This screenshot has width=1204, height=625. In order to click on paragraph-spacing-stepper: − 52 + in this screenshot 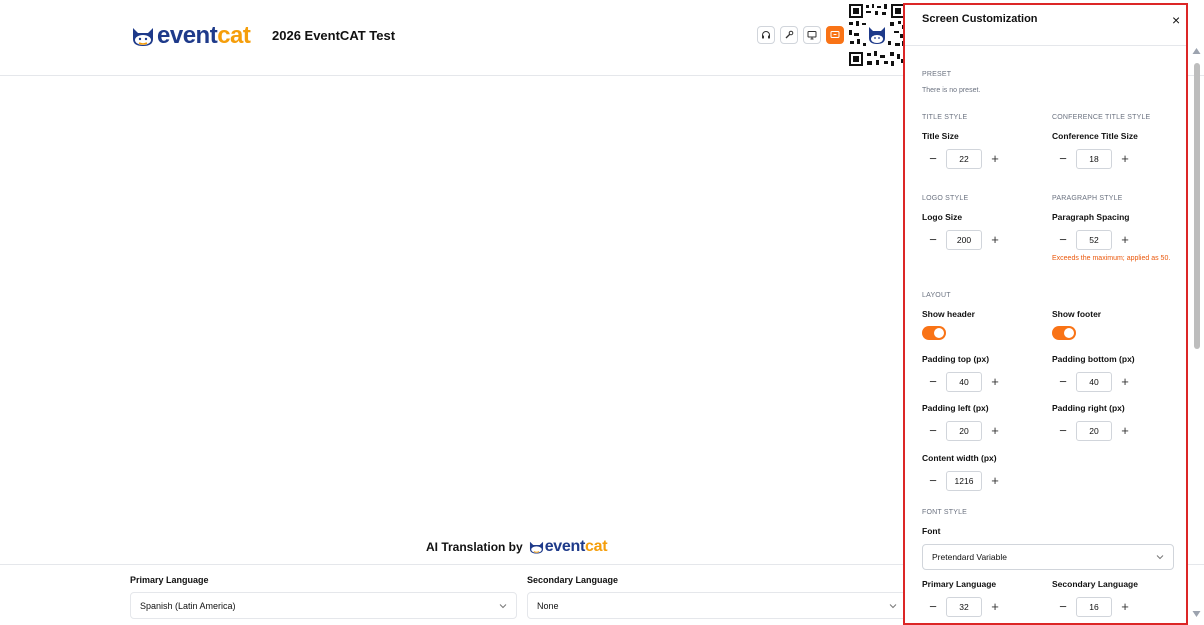, I will do `click(1094, 240)`.